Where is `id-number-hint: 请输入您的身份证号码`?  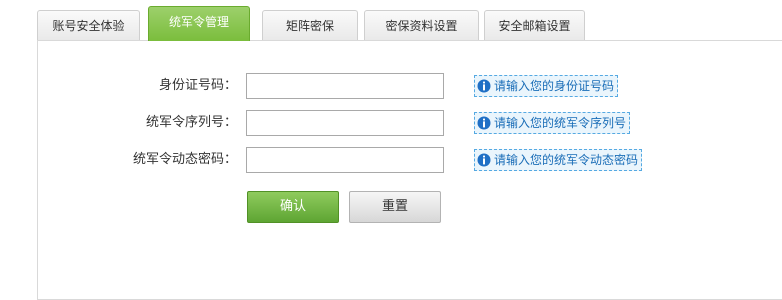 id-number-hint: 请输入您的身份证号码 is located at coordinates (546, 86).